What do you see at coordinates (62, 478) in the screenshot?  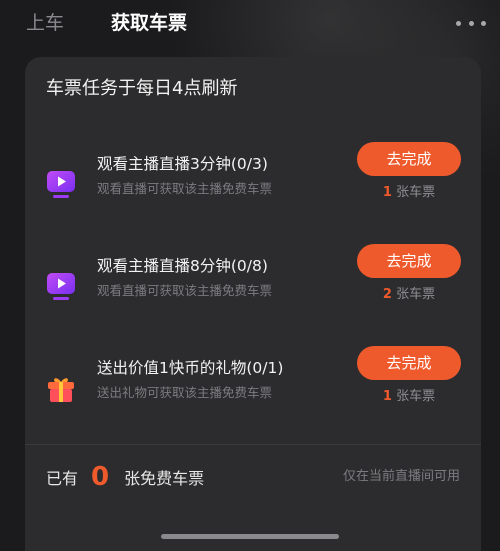 I see `balance-prefix: 已有` at bounding box center [62, 478].